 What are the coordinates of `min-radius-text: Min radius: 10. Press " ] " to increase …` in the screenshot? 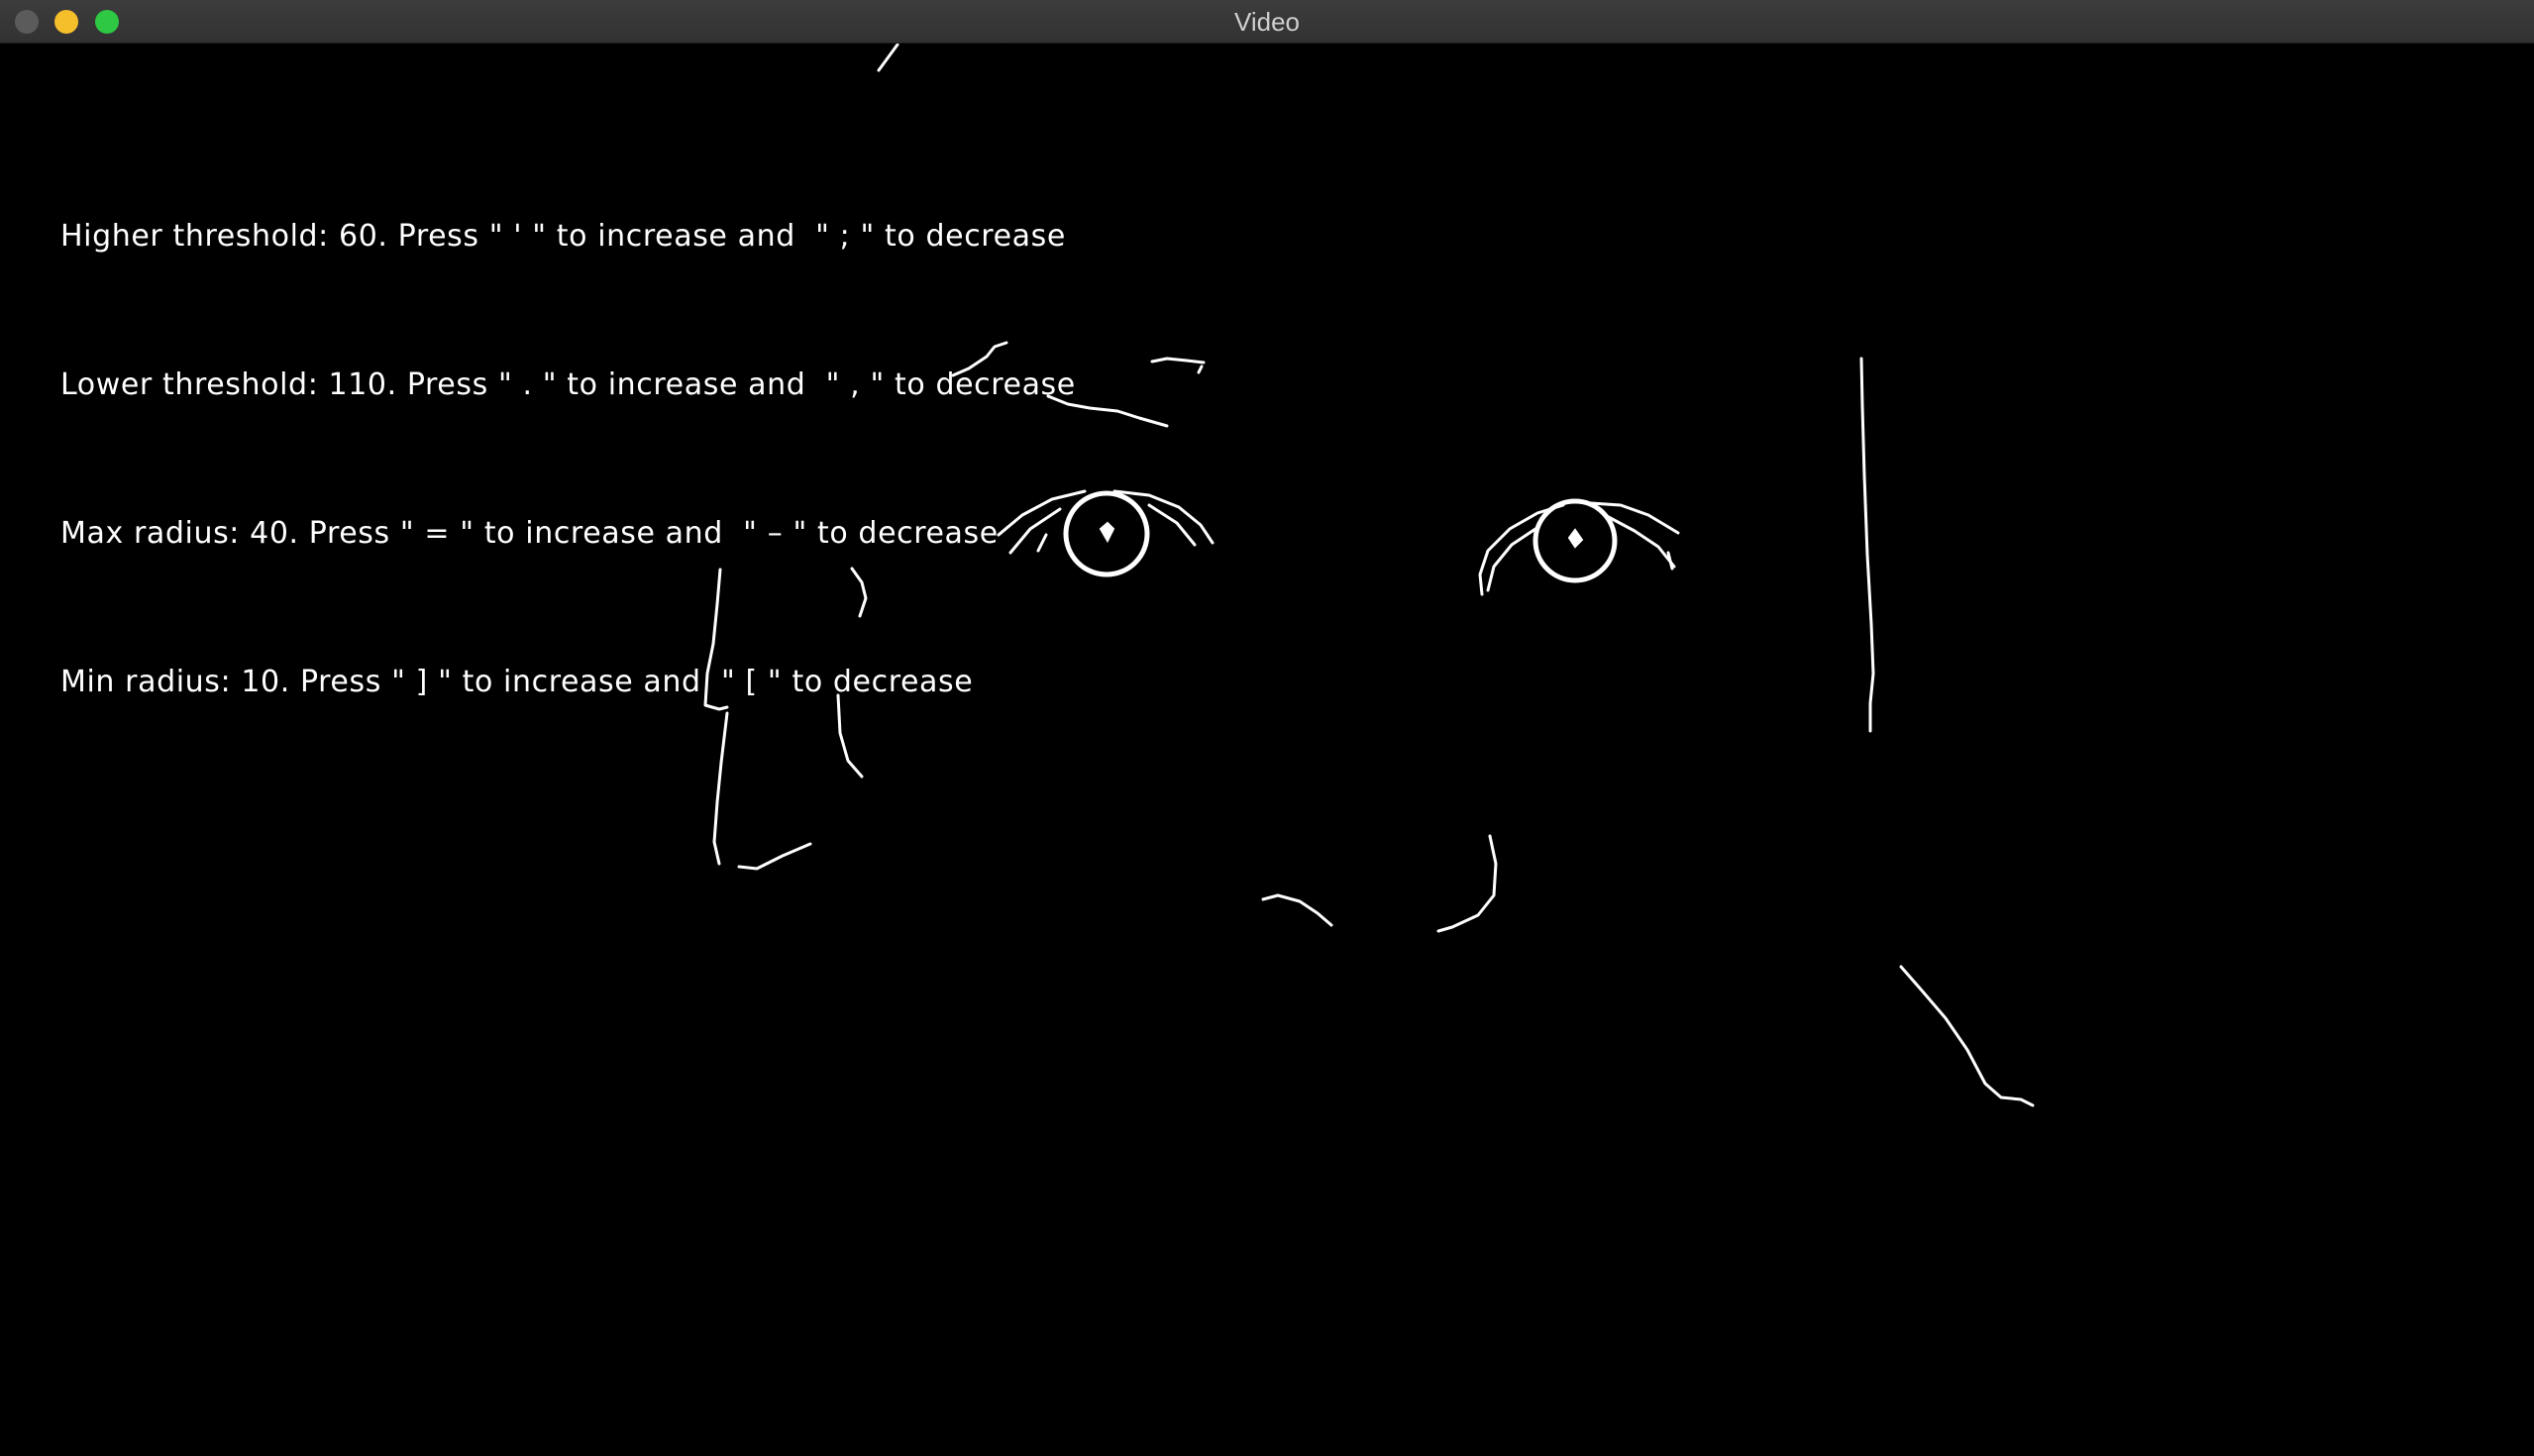 It's located at (517, 682).